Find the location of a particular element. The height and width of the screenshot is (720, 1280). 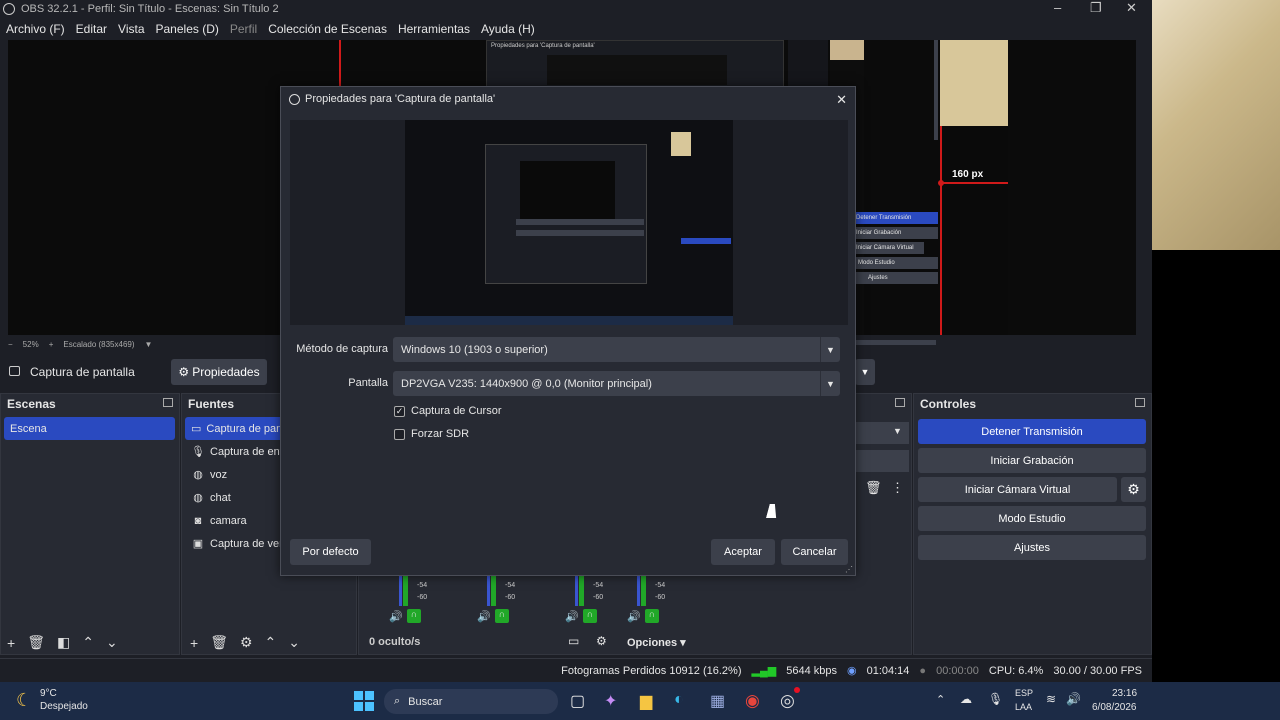

menu-ayuda: Ayuda (H) is located at coordinates (508, 29).